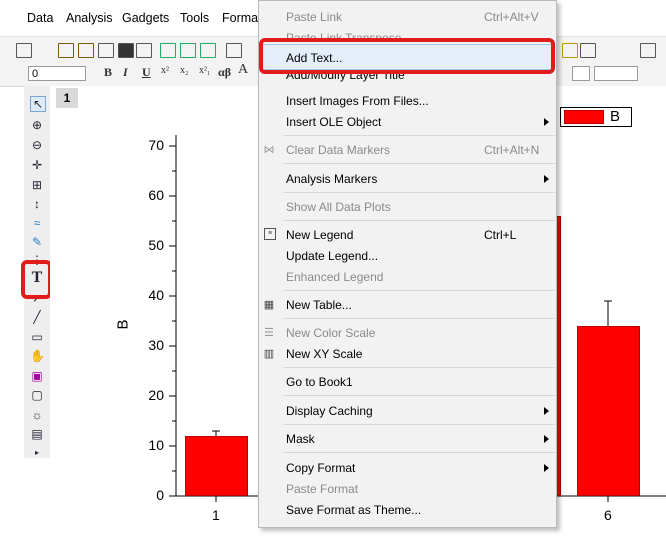  What do you see at coordinates (216, 515) in the screenshot?
I see `x-tick-label: 1` at bounding box center [216, 515].